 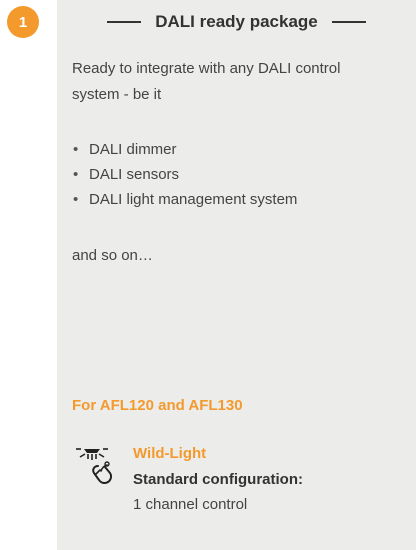 What do you see at coordinates (184, 149) in the screenshot?
I see `feature-list-item: DALI dimmer` at bounding box center [184, 149].